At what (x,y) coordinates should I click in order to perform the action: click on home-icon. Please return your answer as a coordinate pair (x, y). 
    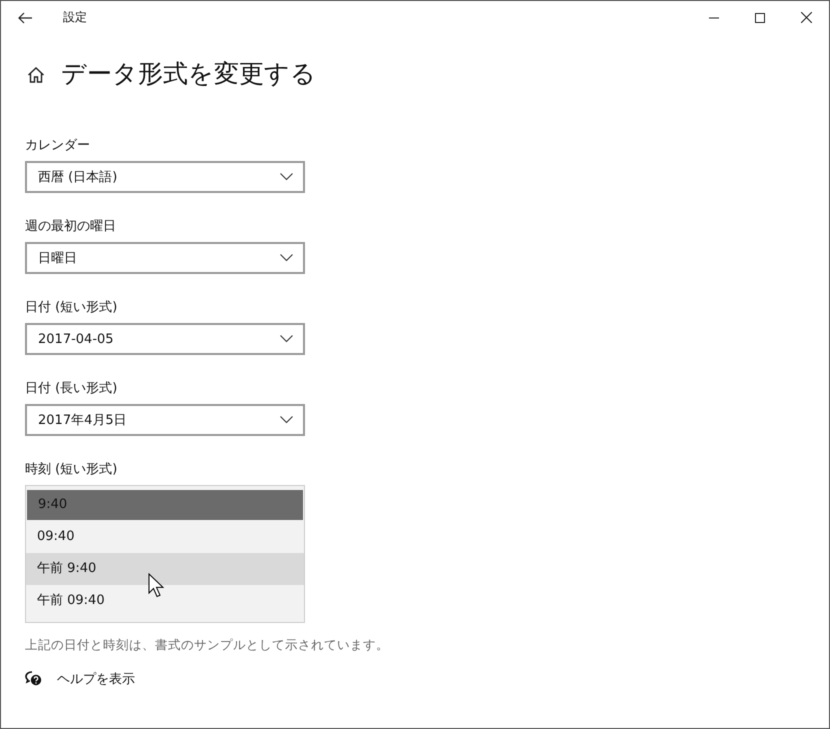
    Looking at the image, I should click on (36, 75).